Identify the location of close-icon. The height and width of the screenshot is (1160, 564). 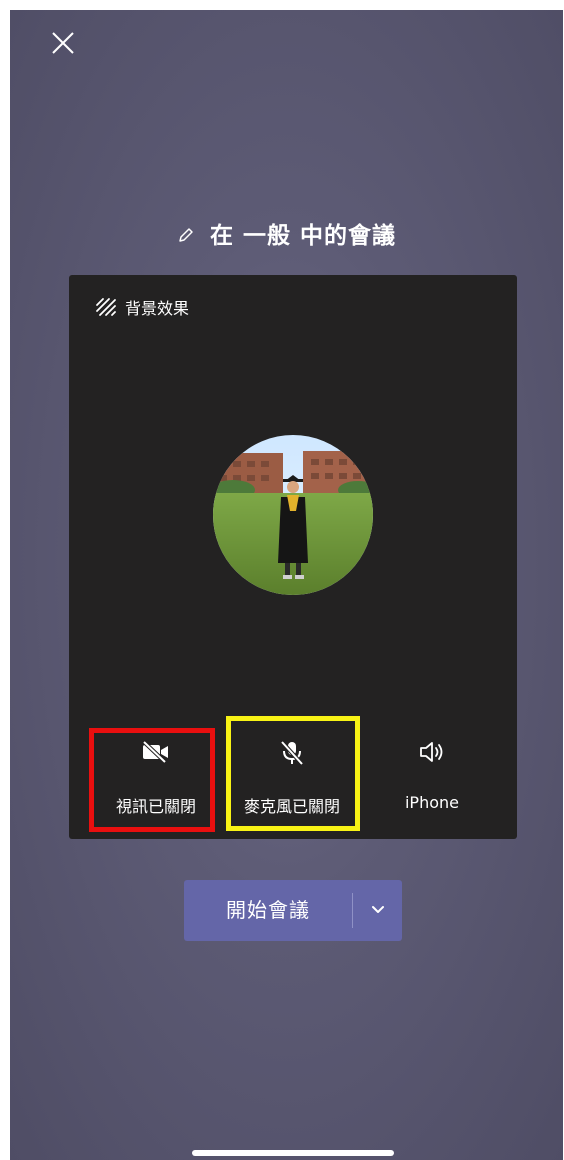
(63, 43).